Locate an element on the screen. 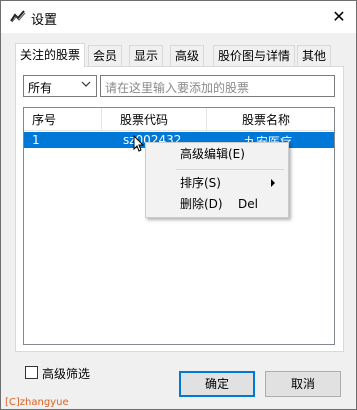 The width and height of the screenshot is (357, 410). chart-line-icon is located at coordinates (18, 16).